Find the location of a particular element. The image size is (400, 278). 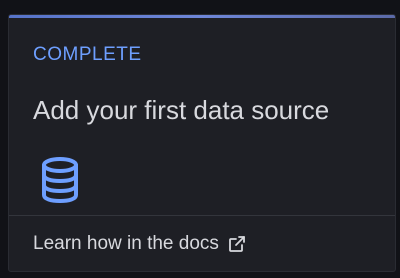

docs-link: Learn how in the docs is located at coordinates (139, 244).